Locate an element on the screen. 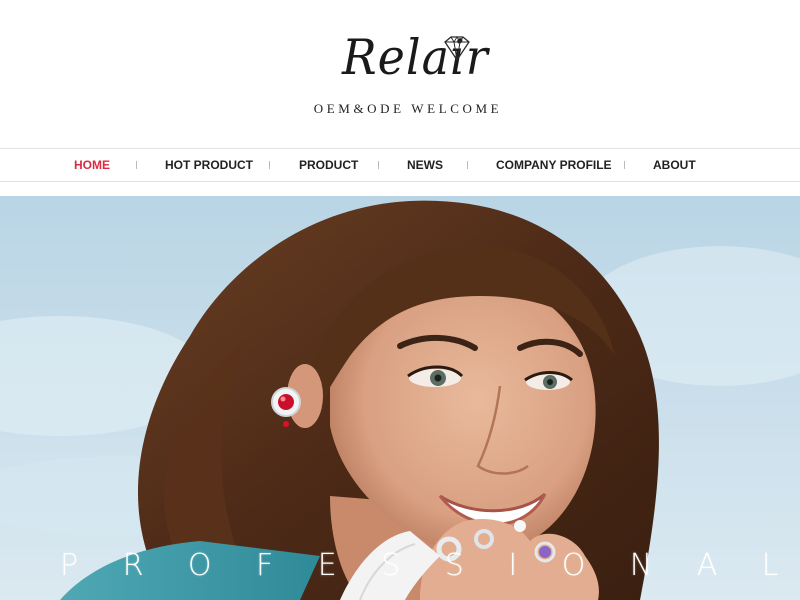 The width and height of the screenshot is (800, 600). nav-company-profile: COMPANY PROFILE is located at coordinates (554, 165).